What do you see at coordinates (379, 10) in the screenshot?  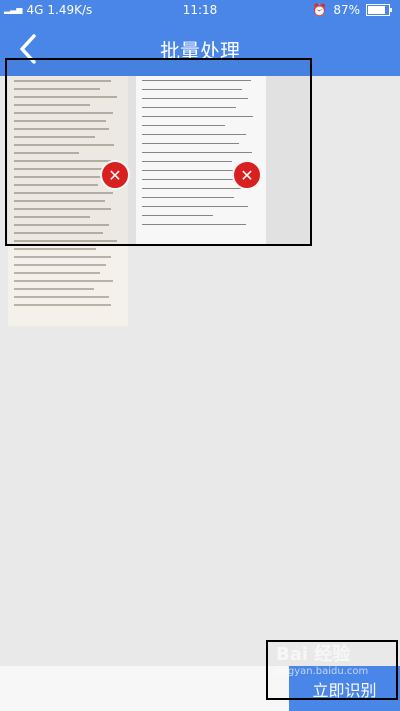 I see `battery-icon` at bounding box center [379, 10].